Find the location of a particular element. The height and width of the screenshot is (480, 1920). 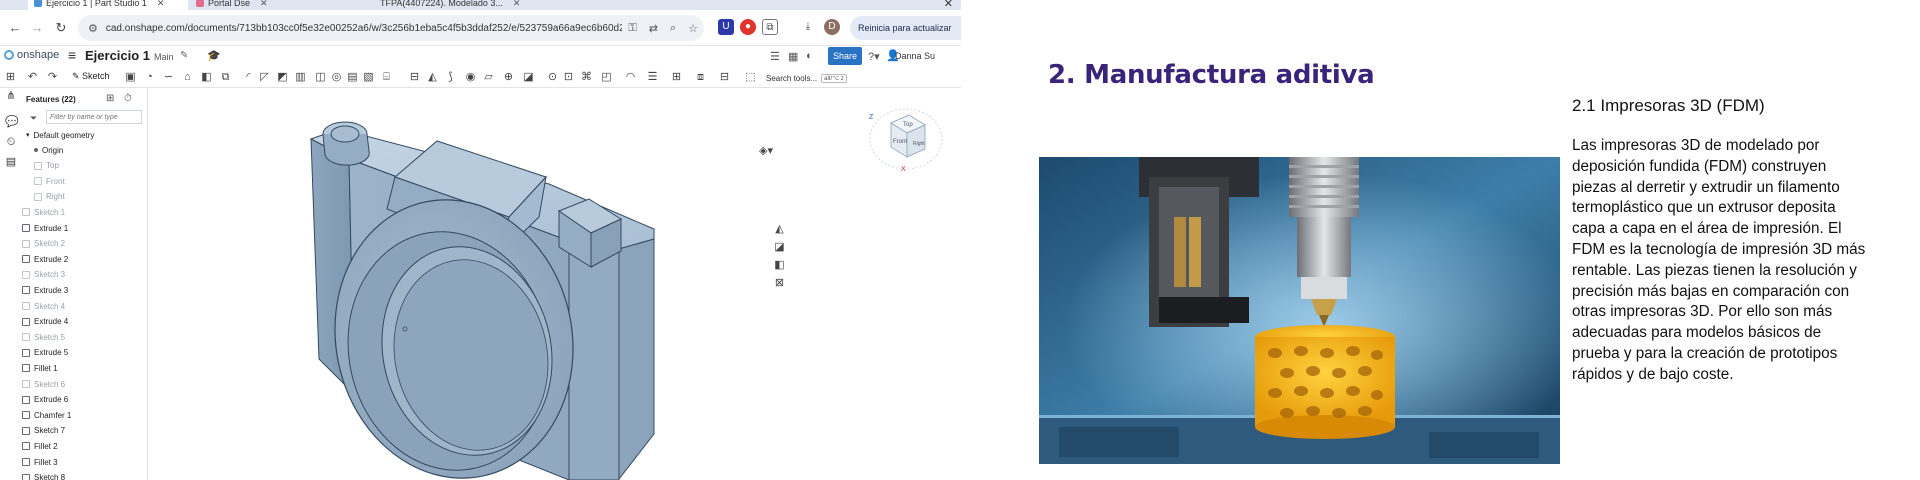

back-icon: ← is located at coordinates (15, 27).